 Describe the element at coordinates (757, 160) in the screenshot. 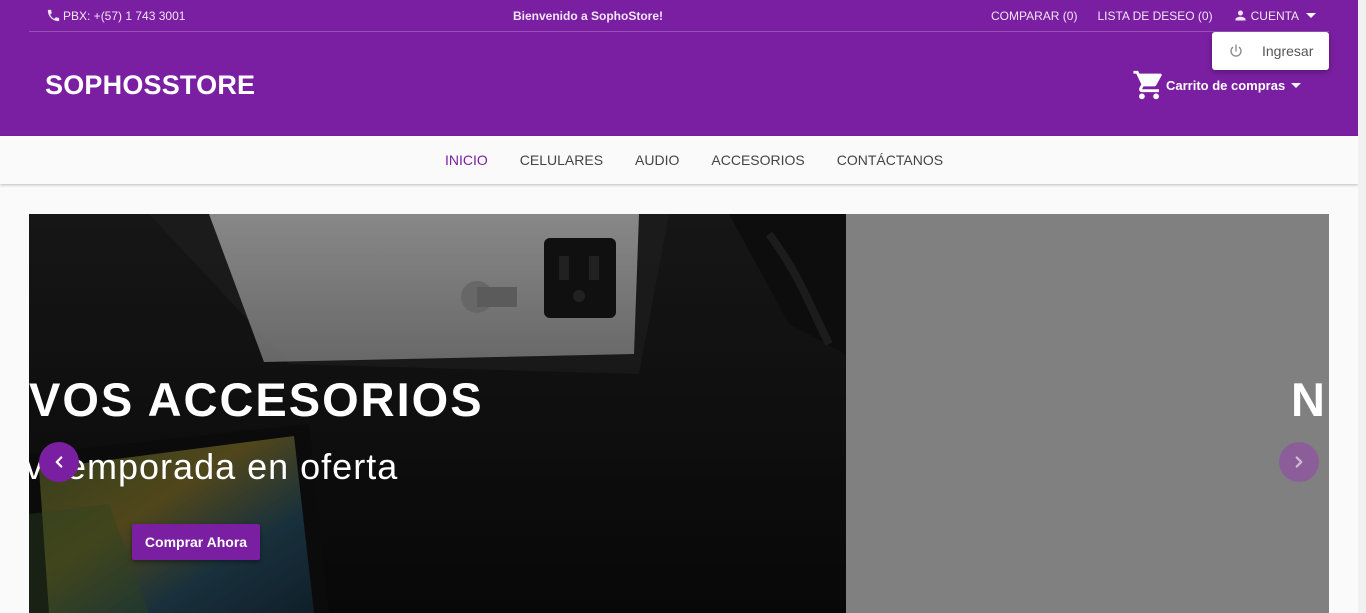

I see `nav-item-accesorios: ACCESORIOS` at that location.